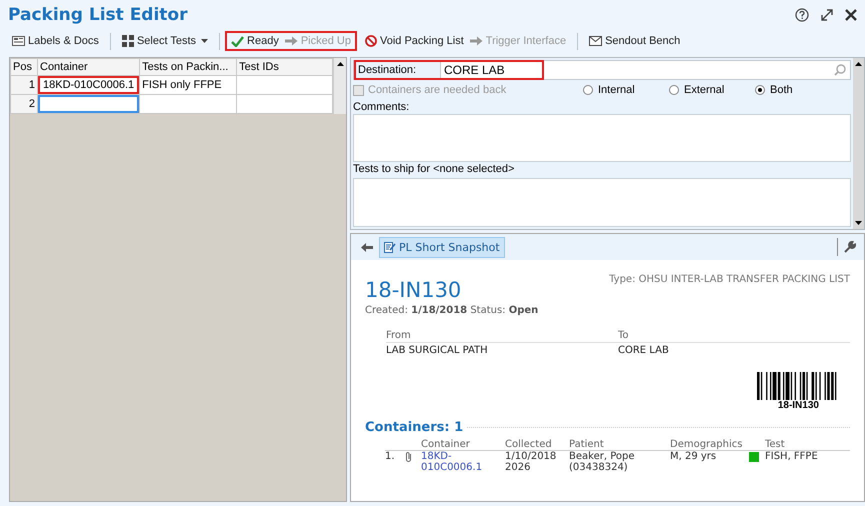  I want to click on prohibited-icon, so click(370, 41).